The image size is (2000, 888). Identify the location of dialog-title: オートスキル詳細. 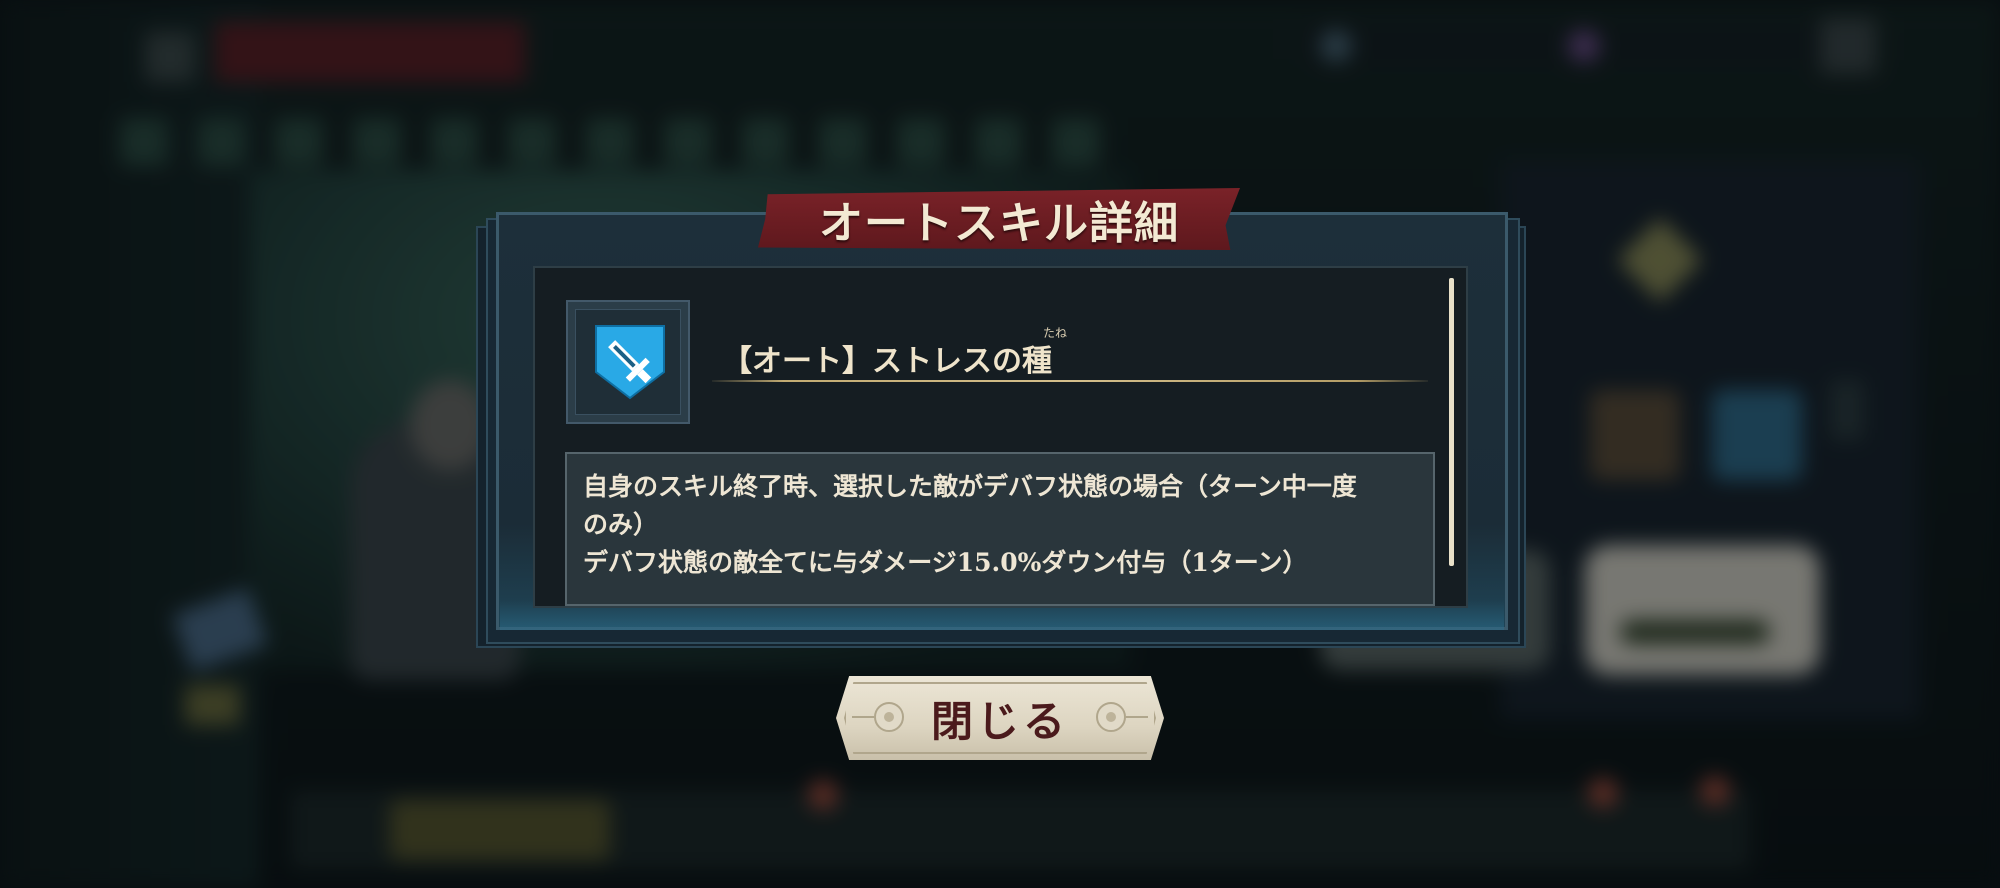
(999, 223).